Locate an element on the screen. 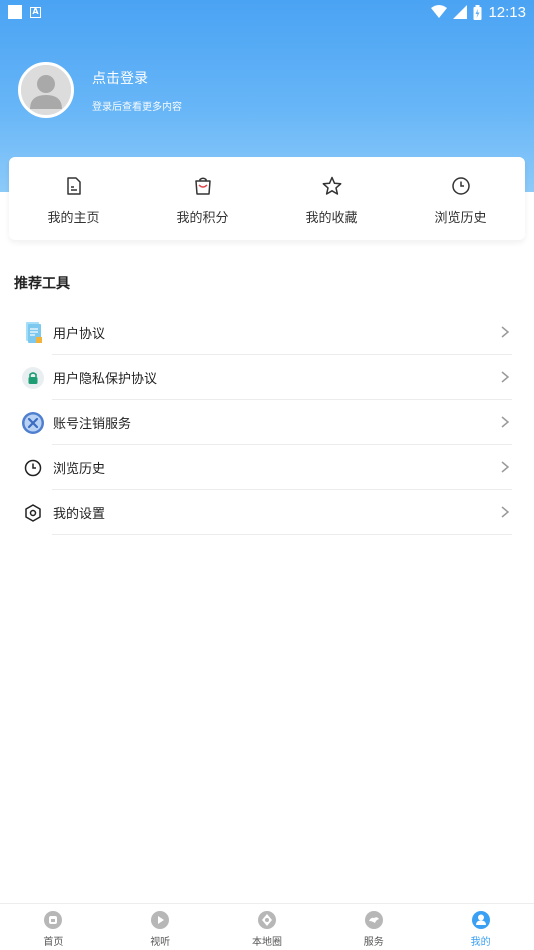 This screenshot has width=534, height=950. cancel-x-icon is located at coordinates (33, 423).